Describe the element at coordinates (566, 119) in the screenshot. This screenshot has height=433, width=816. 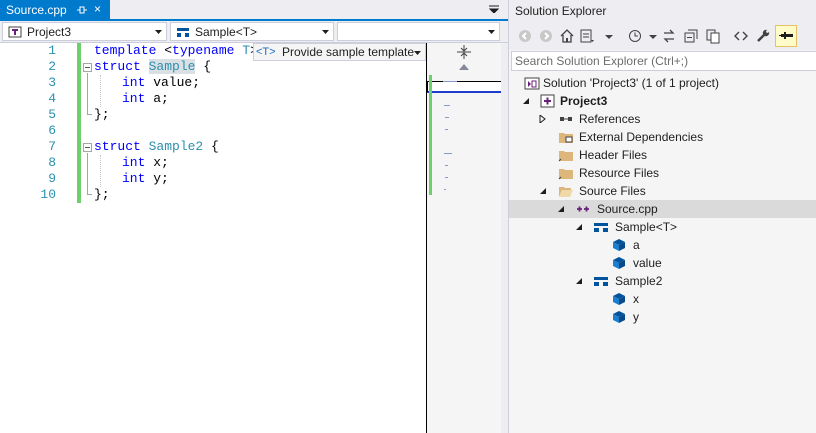
I see `references-icon` at that location.